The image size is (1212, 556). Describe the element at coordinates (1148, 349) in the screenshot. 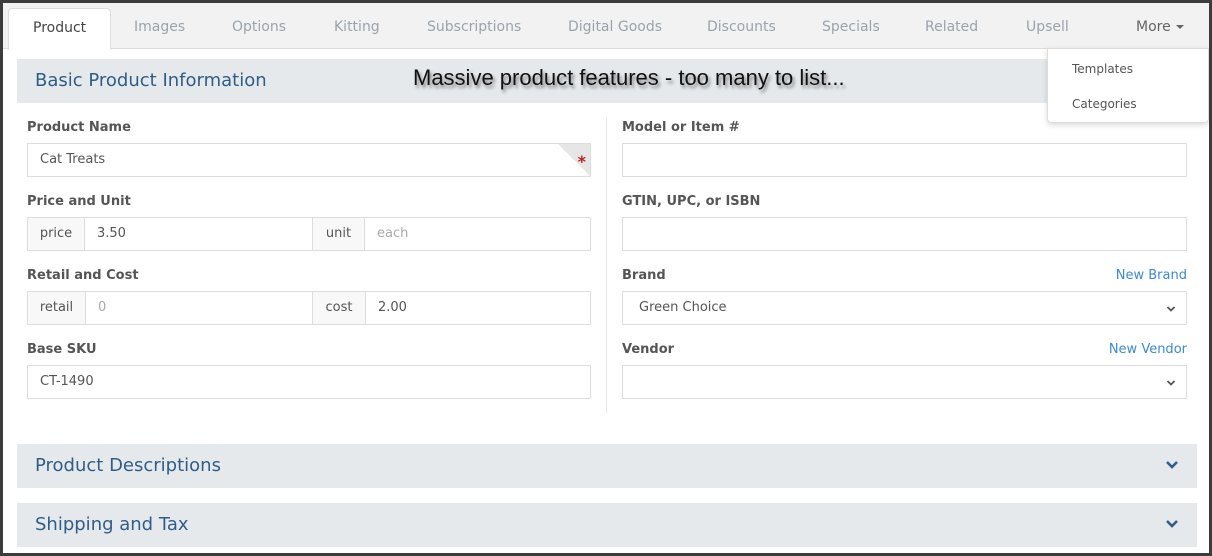

I see `new-vendor-link: New Vendor` at that location.